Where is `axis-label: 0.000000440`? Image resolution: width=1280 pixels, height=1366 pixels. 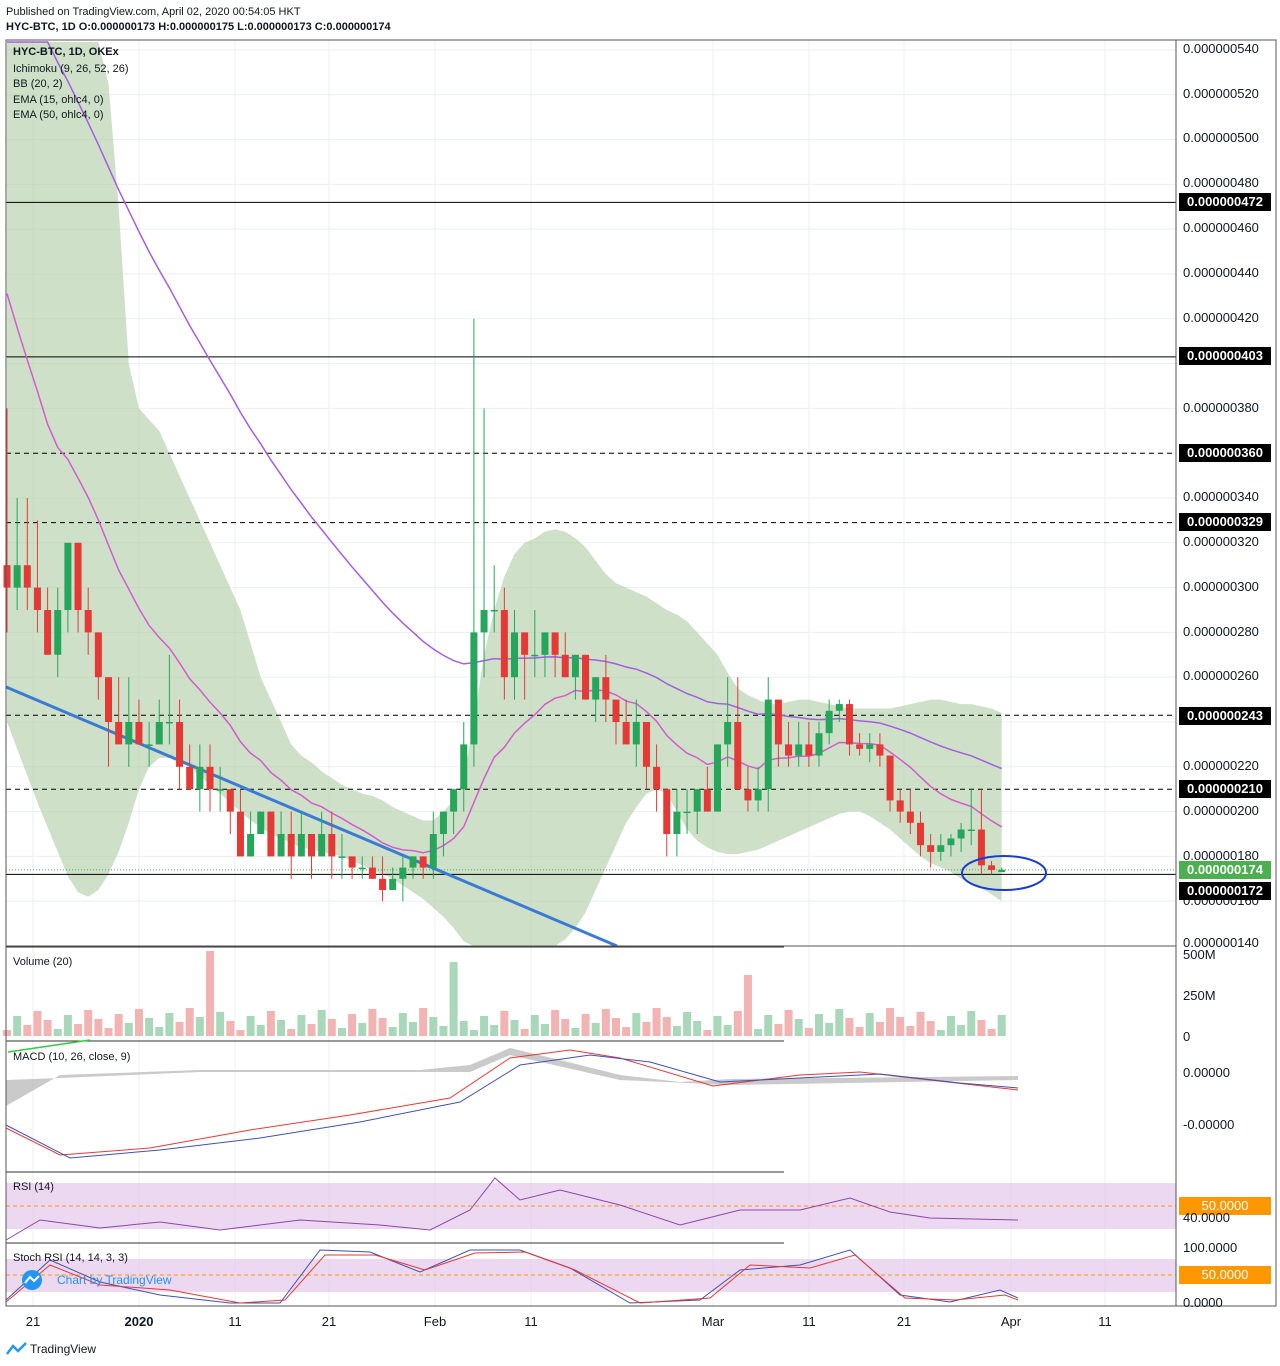
axis-label: 0.000000440 is located at coordinates (1221, 272).